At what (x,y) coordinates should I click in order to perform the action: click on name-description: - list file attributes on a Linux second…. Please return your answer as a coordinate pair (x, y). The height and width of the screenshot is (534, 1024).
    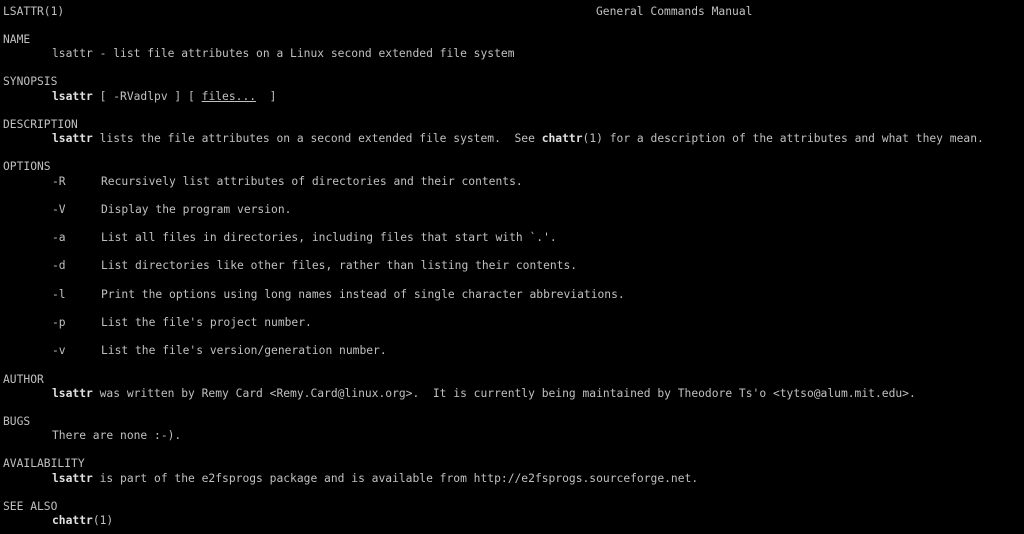
    Looking at the image, I should click on (303, 53).